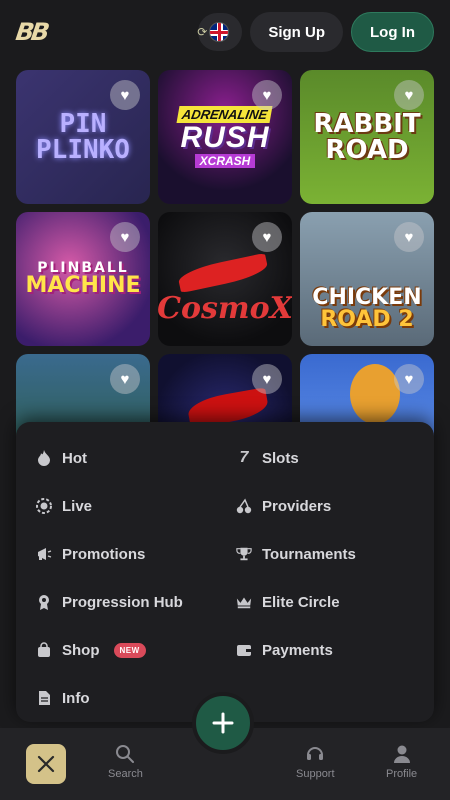 This screenshot has width=450, height=800. What do you see at coordinates (316, 458) in the screenshot?
I see `menu-item-slots: 7 Slots` at bounding box center [316, 458].